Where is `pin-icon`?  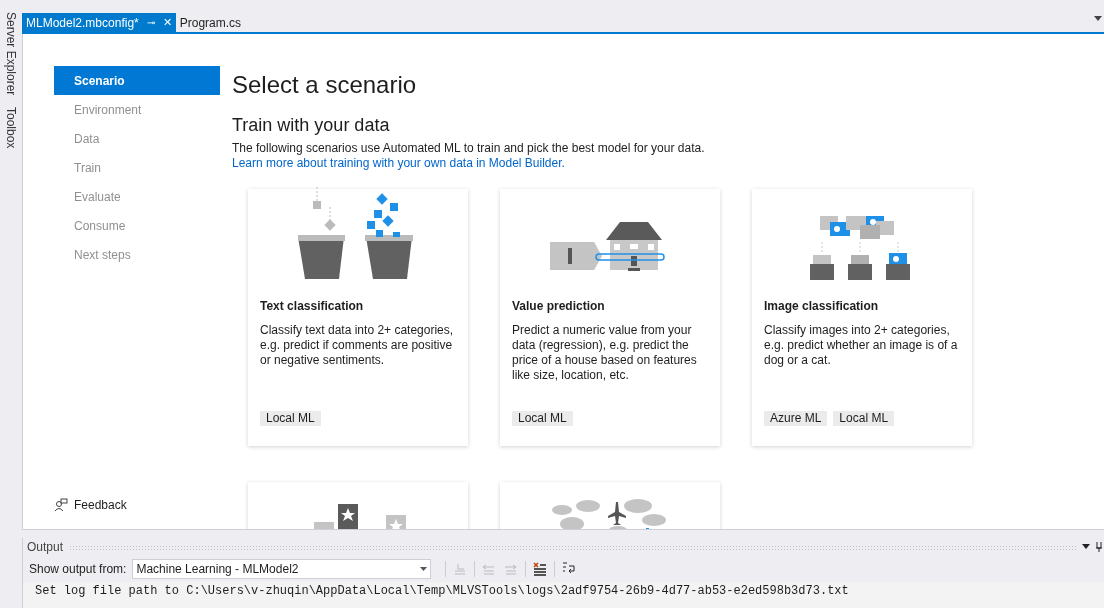 pin-icon is located at coordinates (1099, 547).